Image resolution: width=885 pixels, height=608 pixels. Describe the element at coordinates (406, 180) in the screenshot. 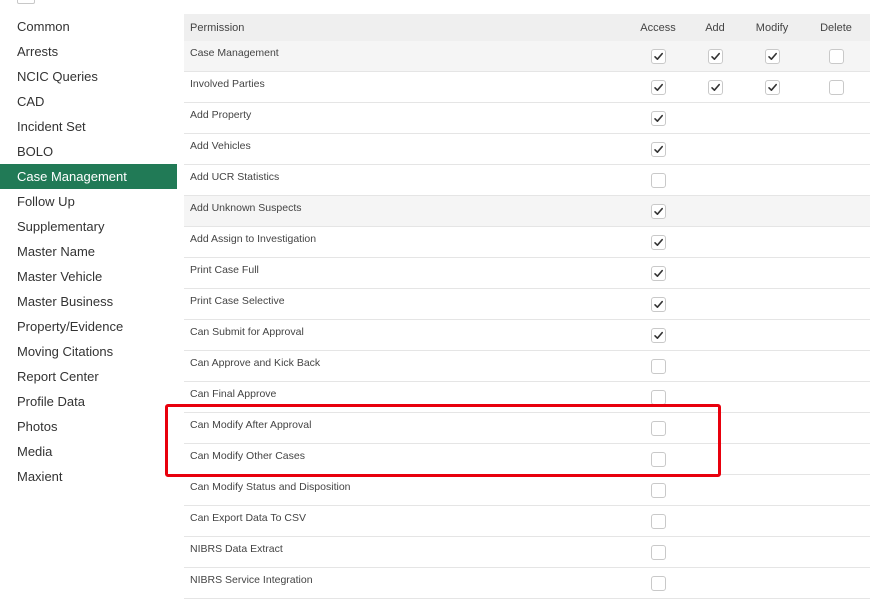

I see `permission-label: Add UCR Statistics` at that location.